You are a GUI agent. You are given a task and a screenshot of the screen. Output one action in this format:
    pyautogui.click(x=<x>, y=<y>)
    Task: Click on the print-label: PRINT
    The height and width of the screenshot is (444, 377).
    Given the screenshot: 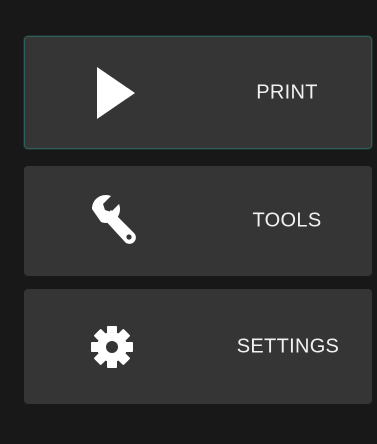 What is the action you would take?
    pyautogui.click(x=287, y=92)
    